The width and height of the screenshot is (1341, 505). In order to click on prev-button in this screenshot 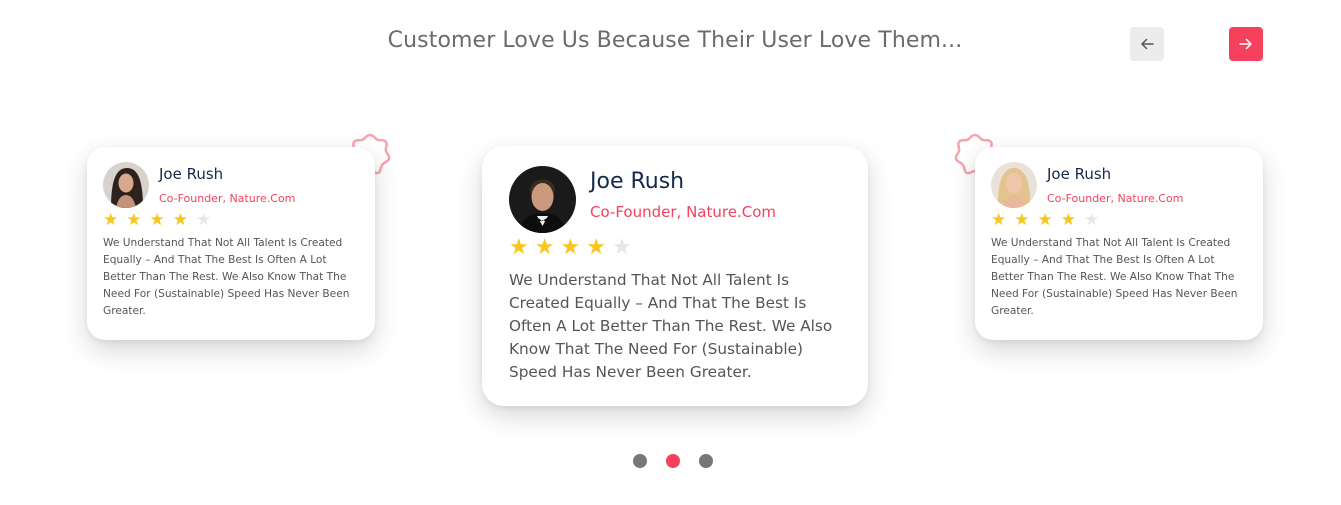, I will do `click(1147, 44)`.